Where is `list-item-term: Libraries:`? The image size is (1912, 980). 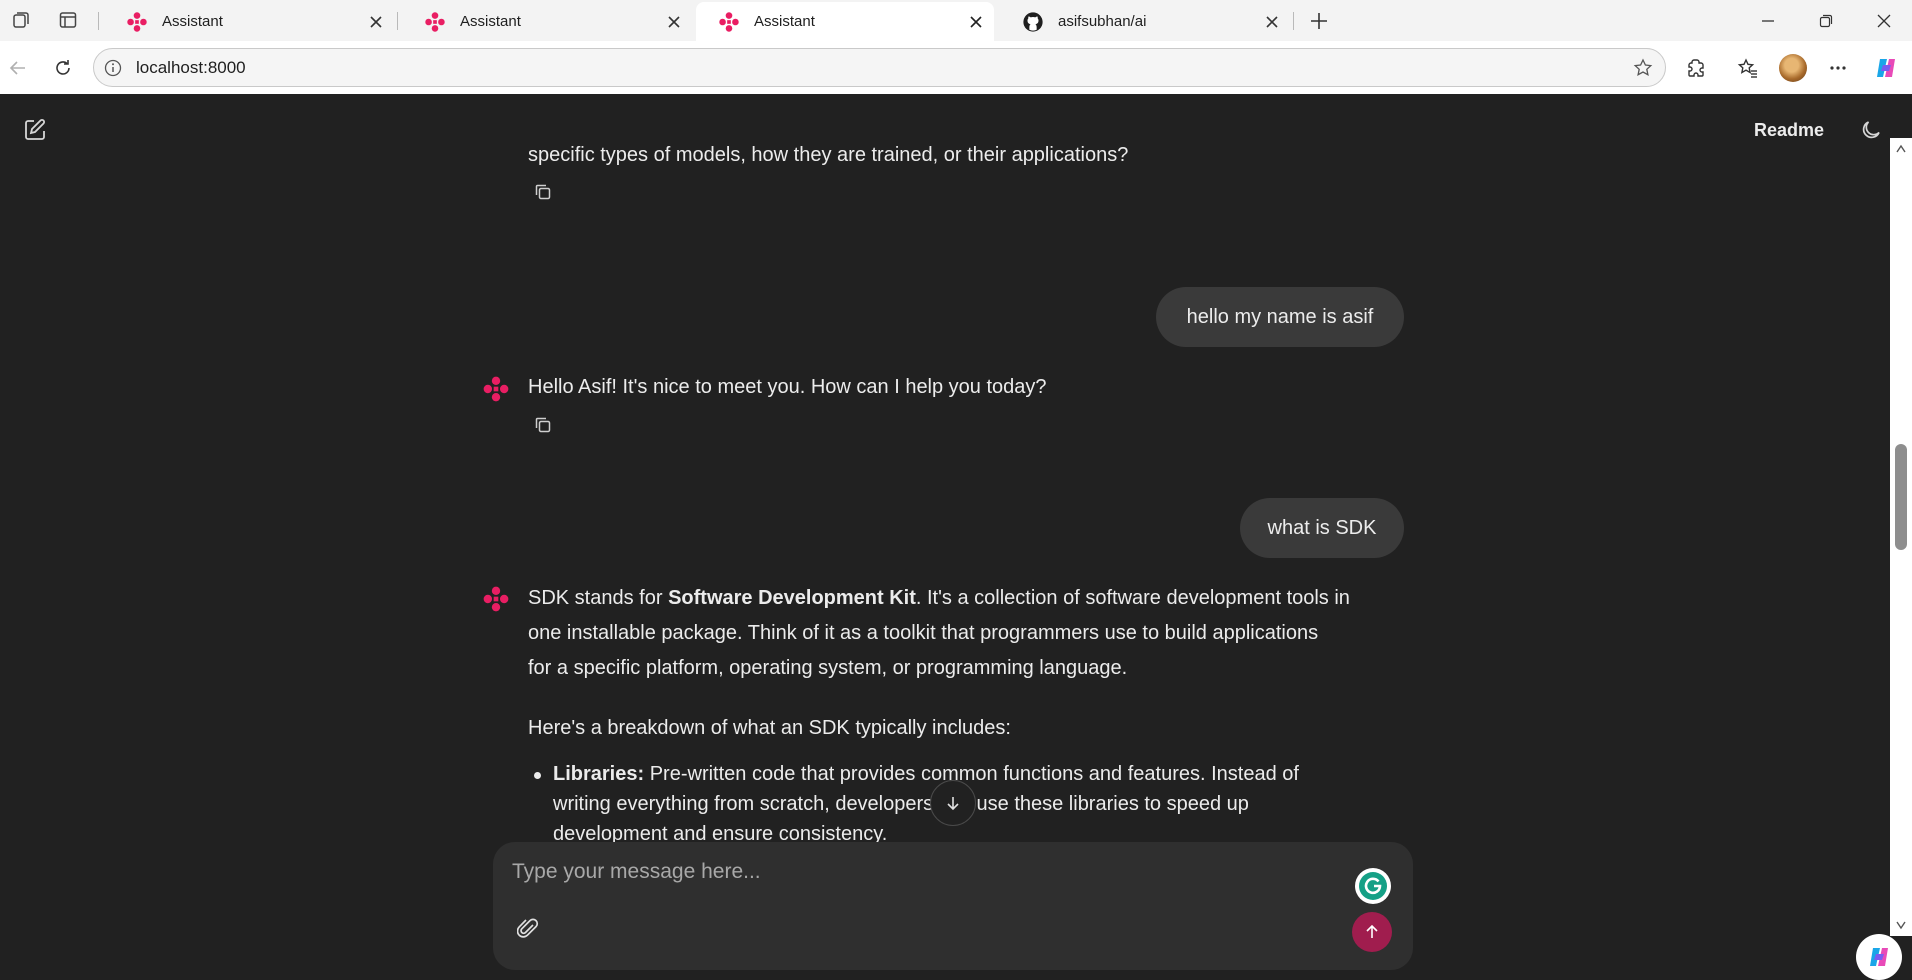
list-item-term: Libraries: is located at coordinates (599, 774).